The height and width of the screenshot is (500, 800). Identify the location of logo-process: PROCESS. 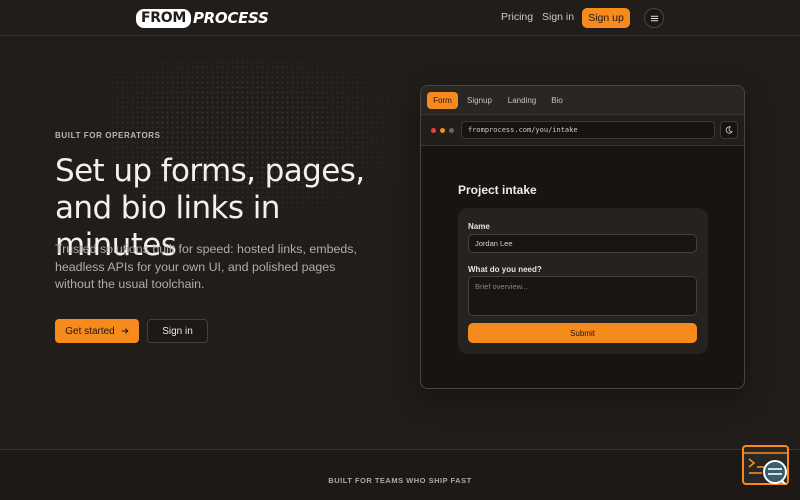
(230, 18).